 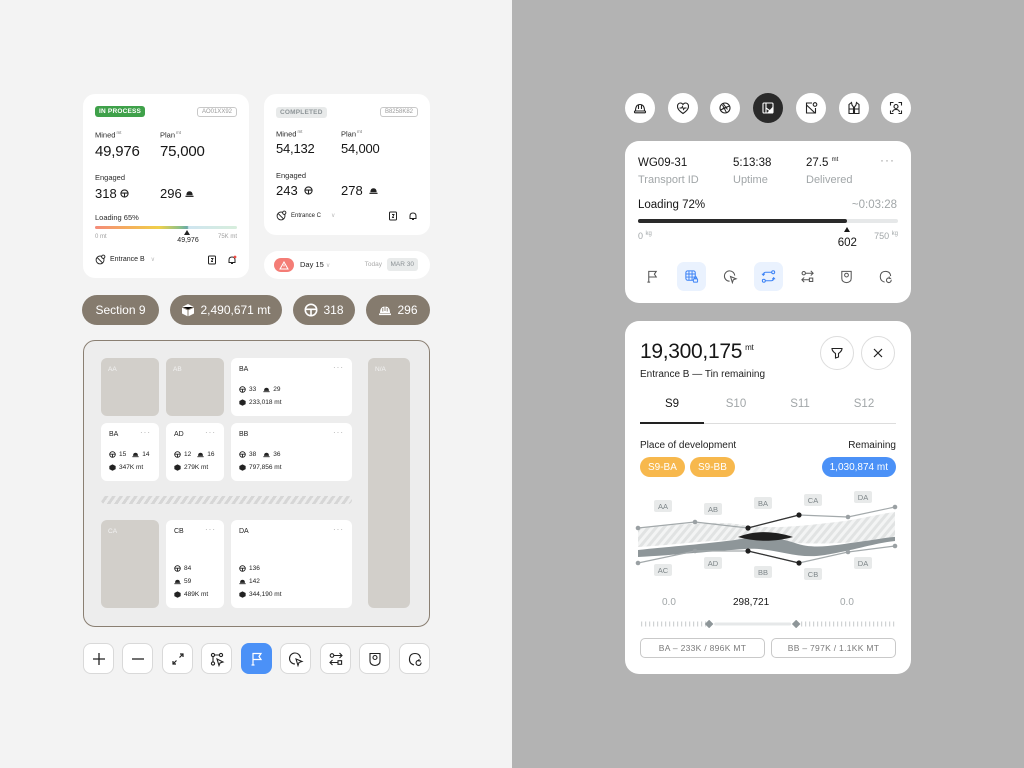 What do you see at coordinates (833, 648) in the screenshot?
I see `range-bb-button: BB – 797K / 1.1KK MT` at bounding box center [833, 648].